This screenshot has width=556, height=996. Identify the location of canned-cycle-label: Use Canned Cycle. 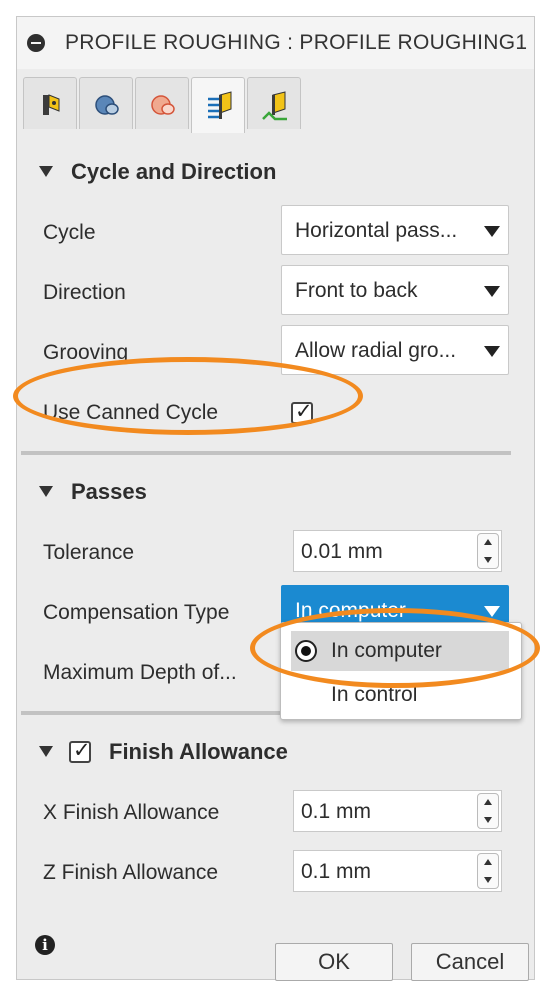
(131, 412).